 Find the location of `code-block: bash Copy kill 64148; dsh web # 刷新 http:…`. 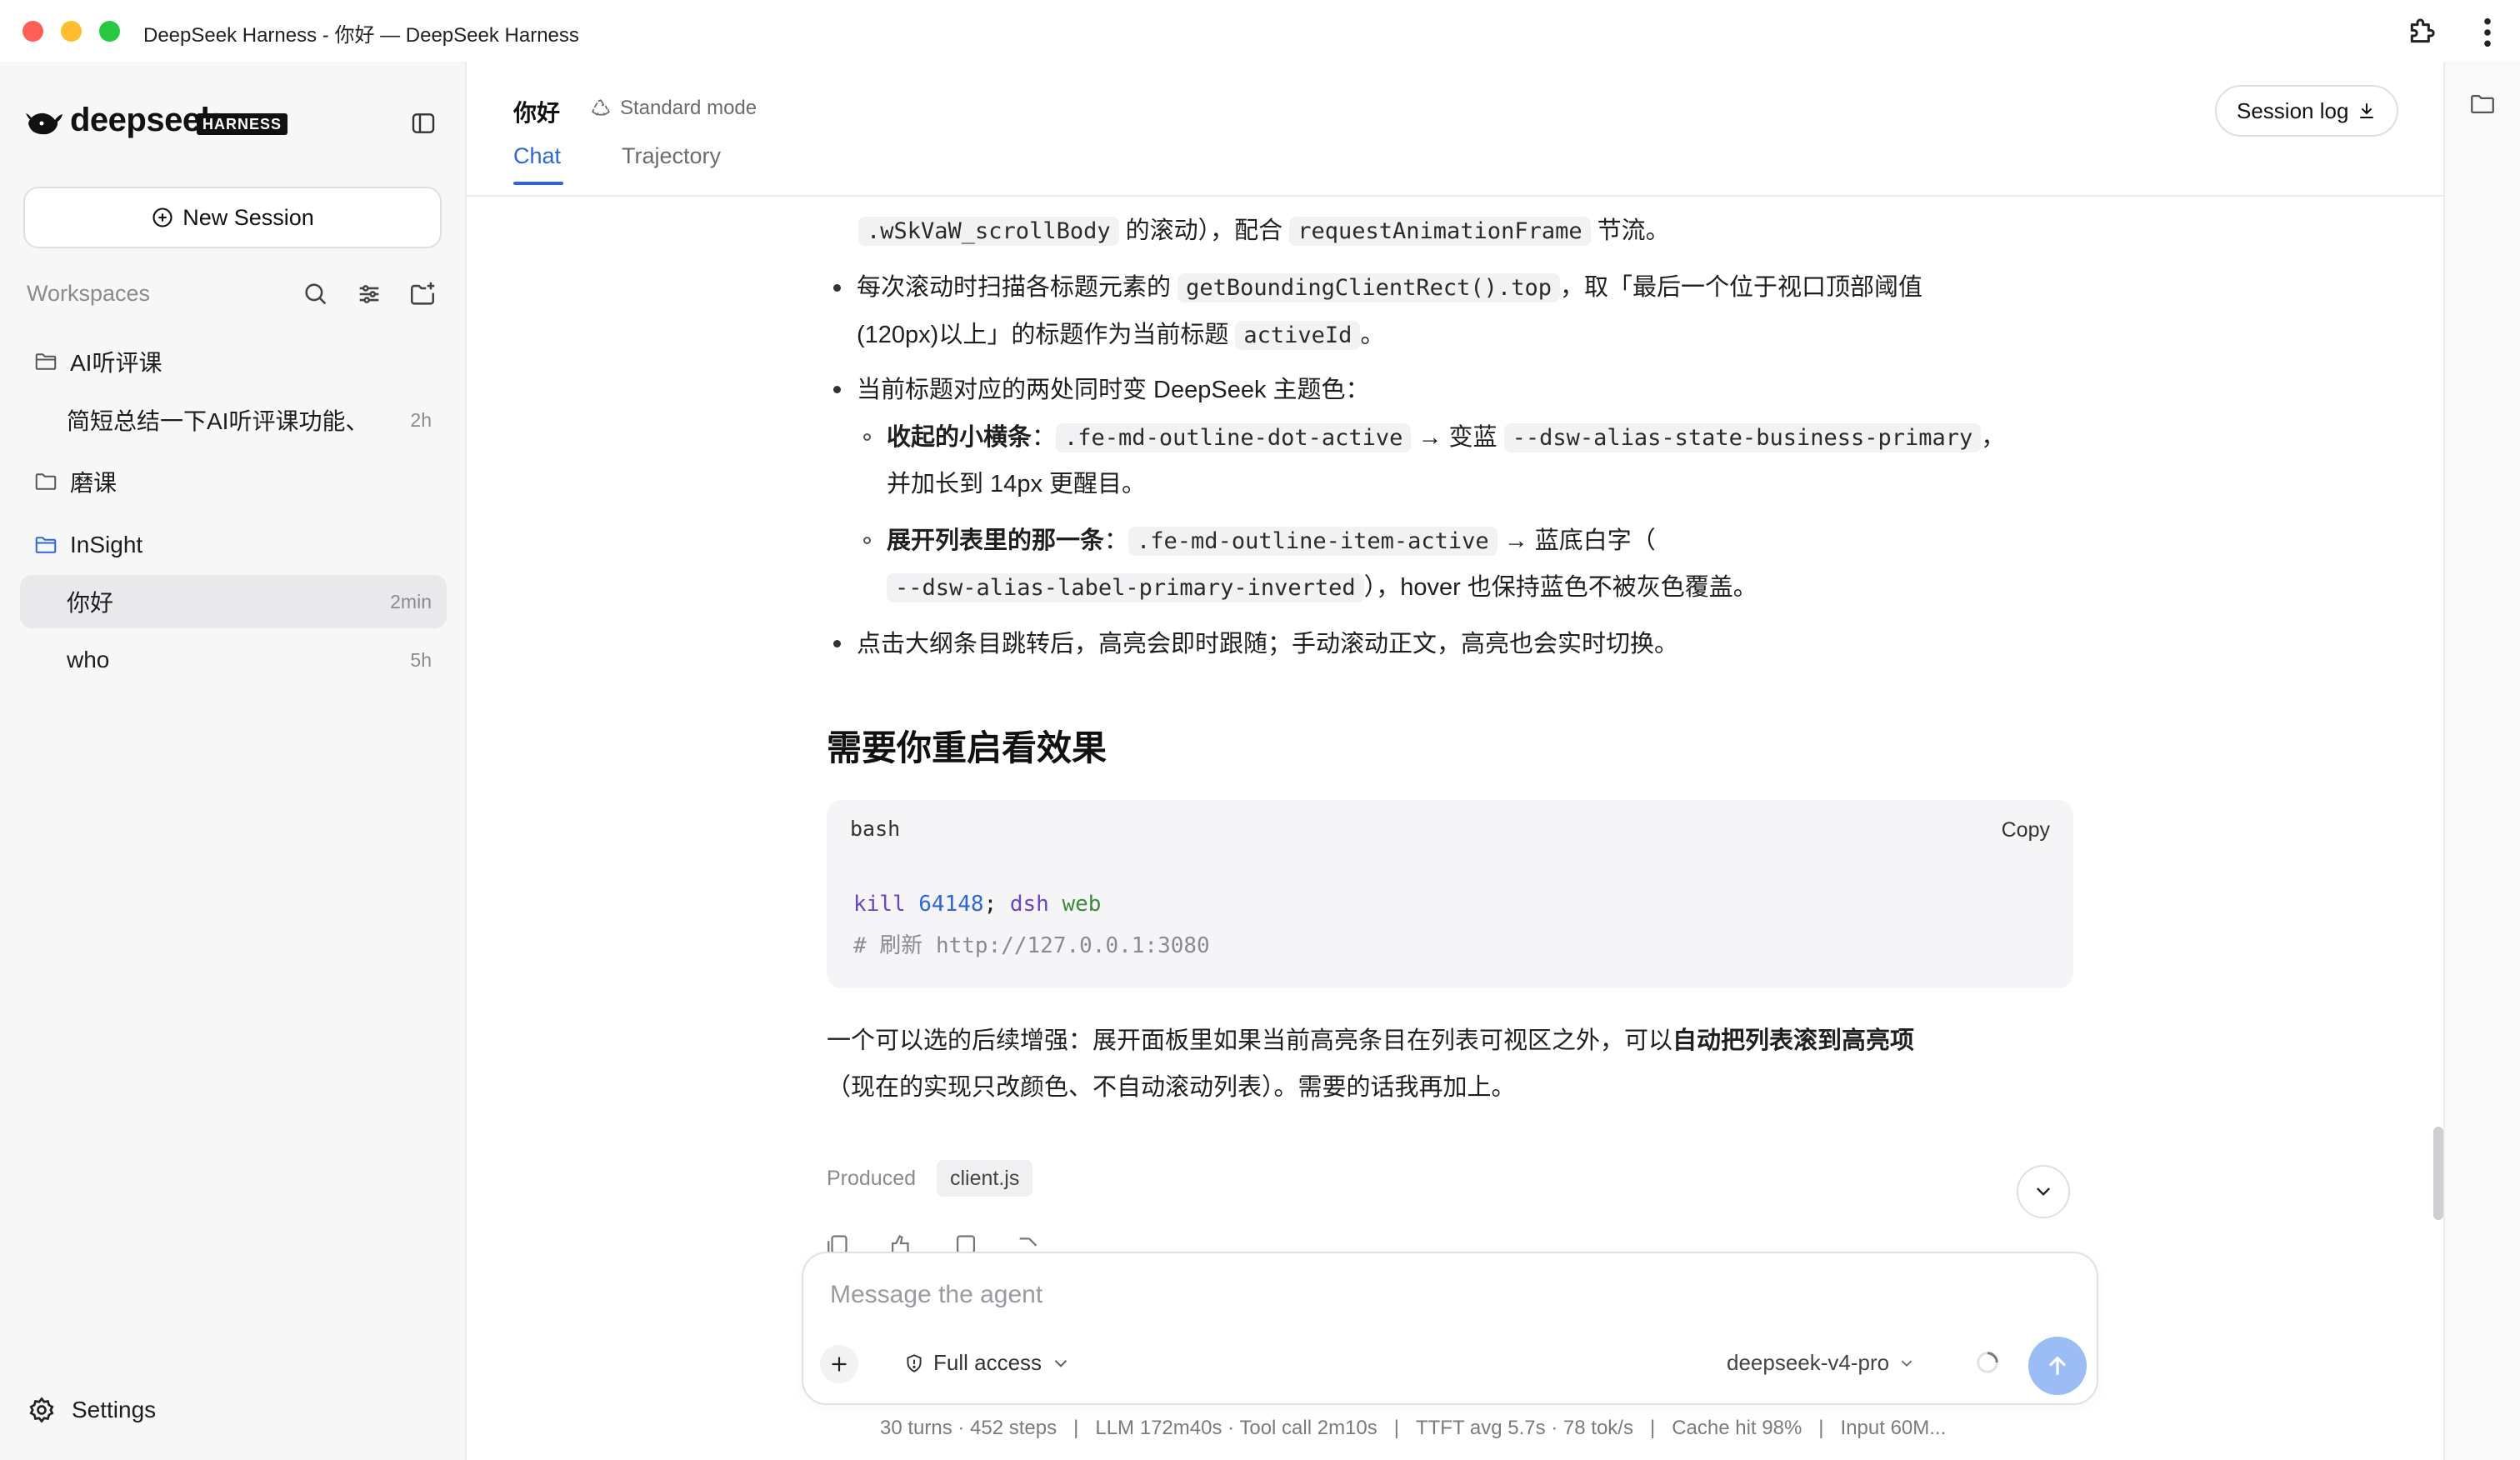

code-block: bash Copy kill 64148; dsh web # 刷新 http:… is located at coordinates (1450, 894).